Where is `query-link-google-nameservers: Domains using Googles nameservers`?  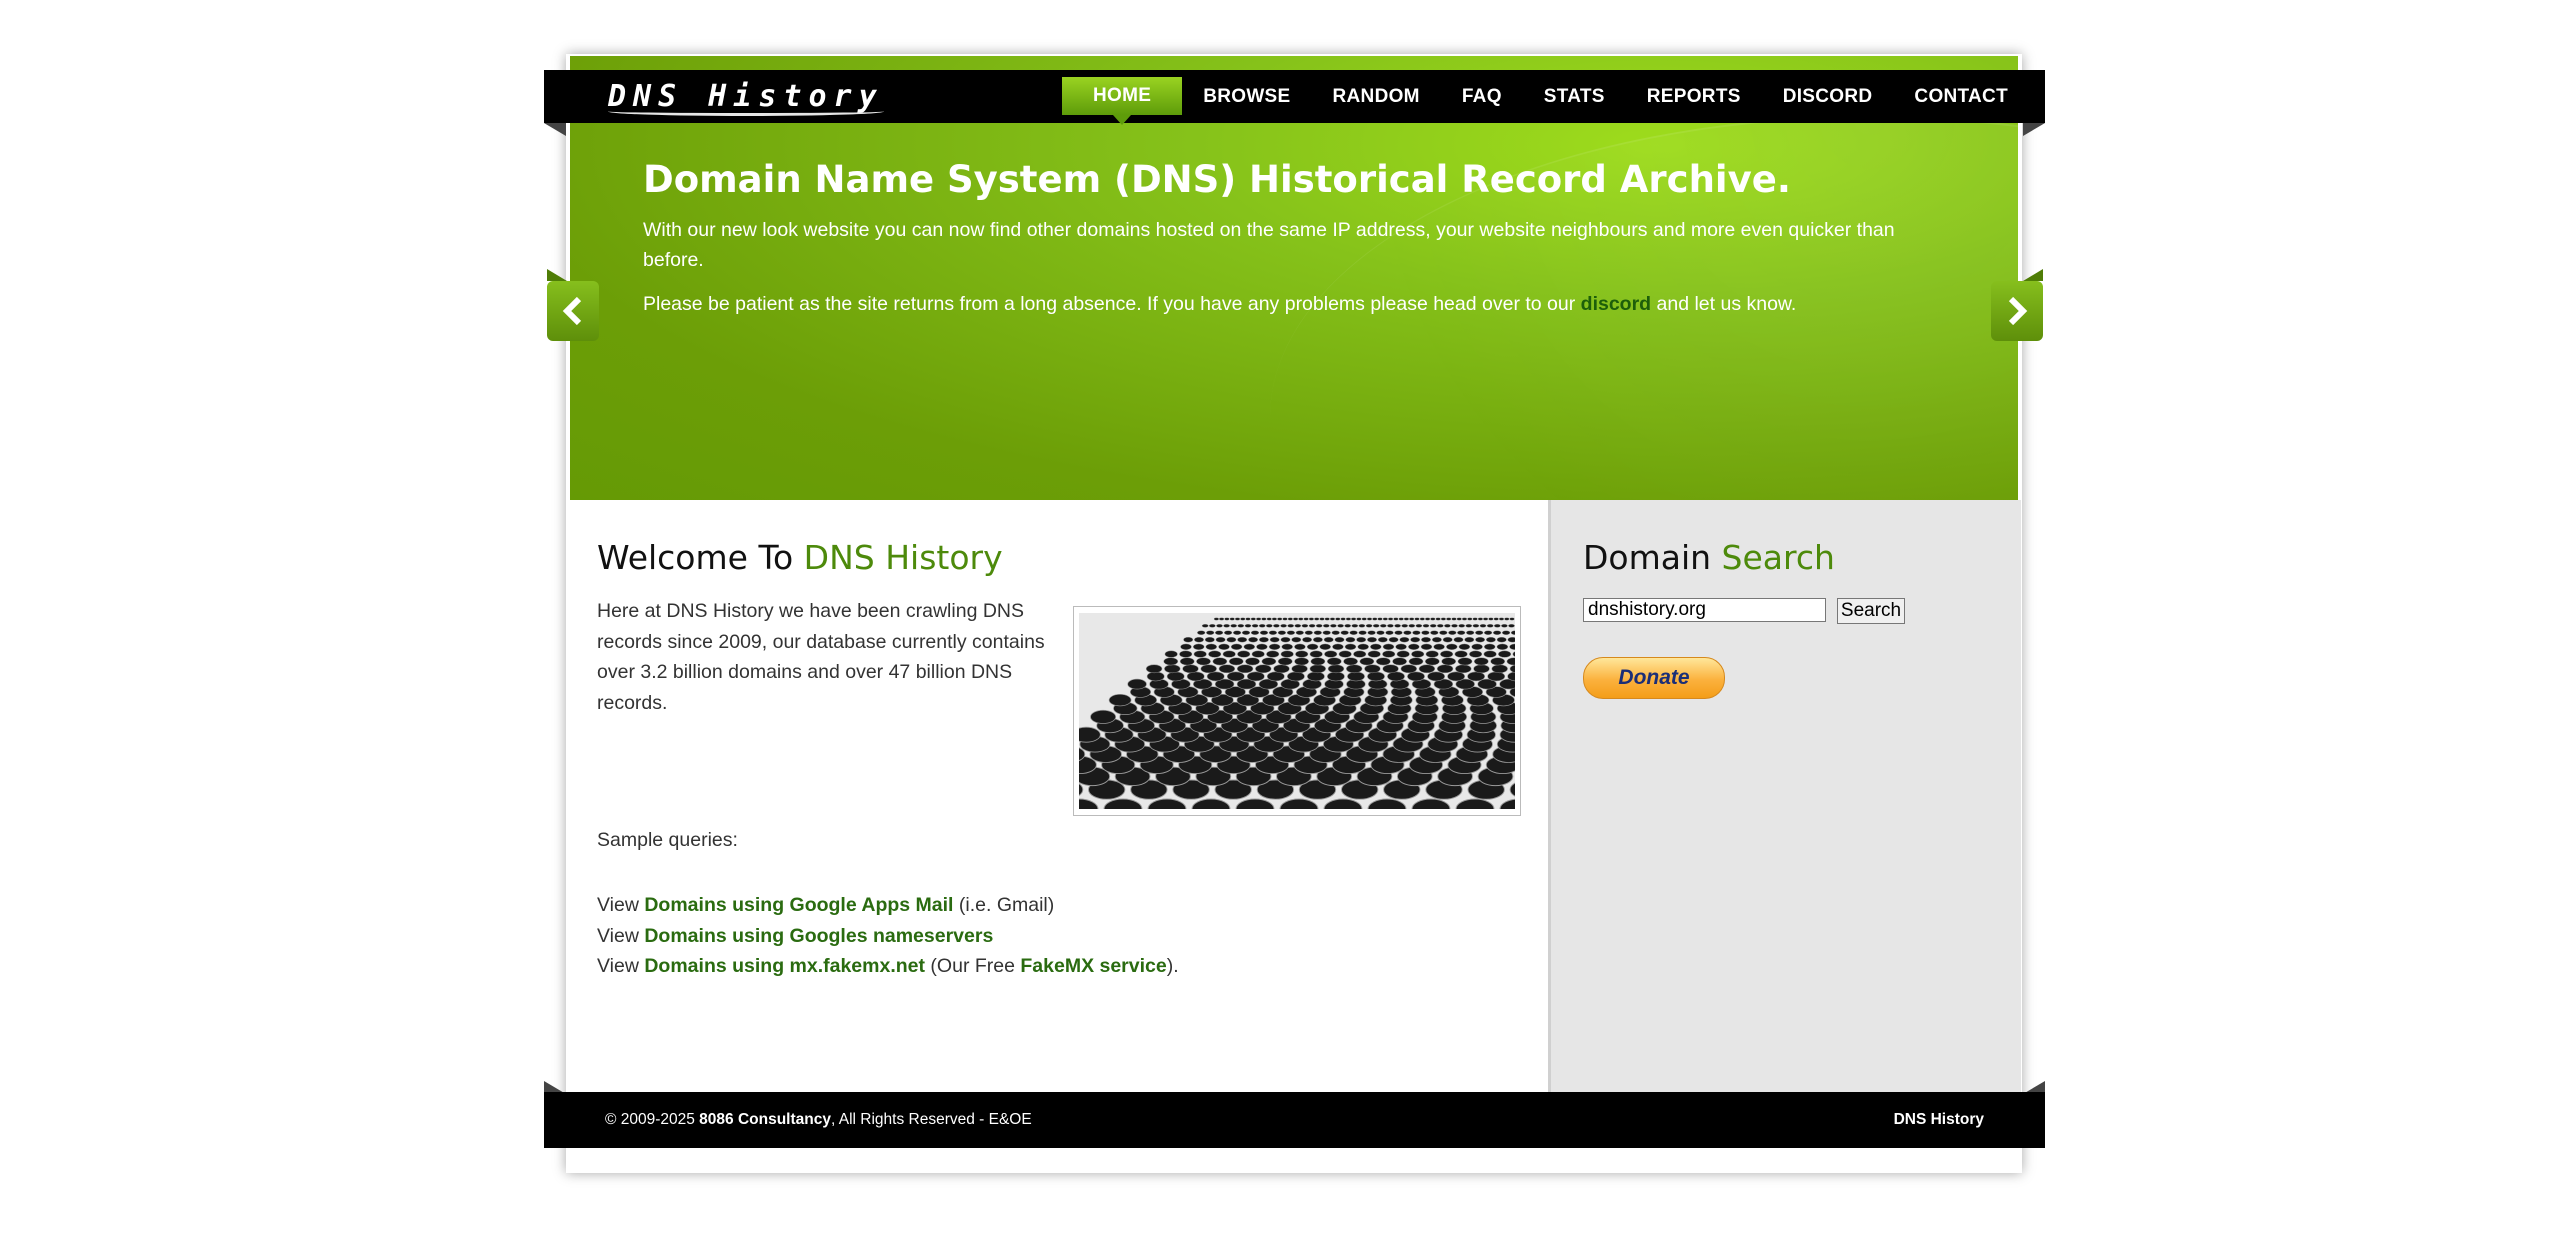 query-link-google-nameservers: Domains using Googles nameservers is located at coordinates (818, 936).